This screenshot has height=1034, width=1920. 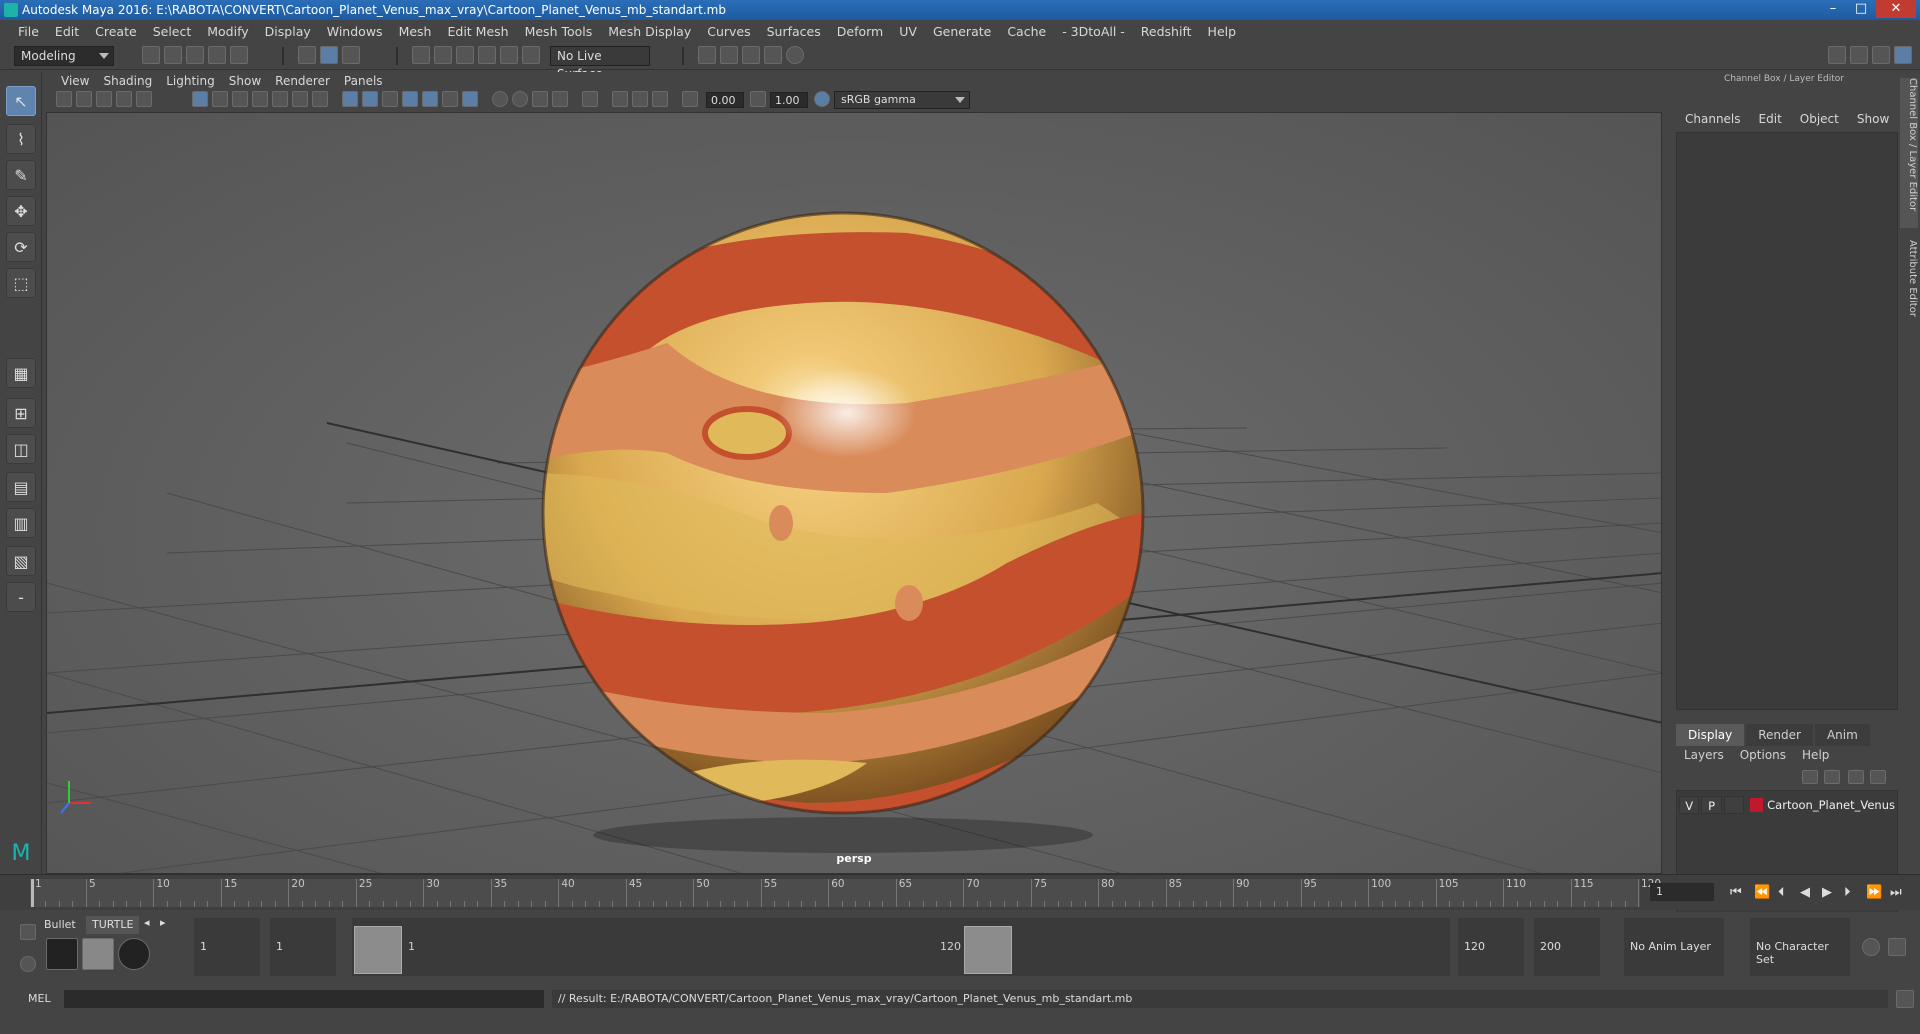 What do you see at coordinates (1896, 892) in the screenshot?
I see `go-to-end-icon: ⏭` at bounding box center [1896, 892].